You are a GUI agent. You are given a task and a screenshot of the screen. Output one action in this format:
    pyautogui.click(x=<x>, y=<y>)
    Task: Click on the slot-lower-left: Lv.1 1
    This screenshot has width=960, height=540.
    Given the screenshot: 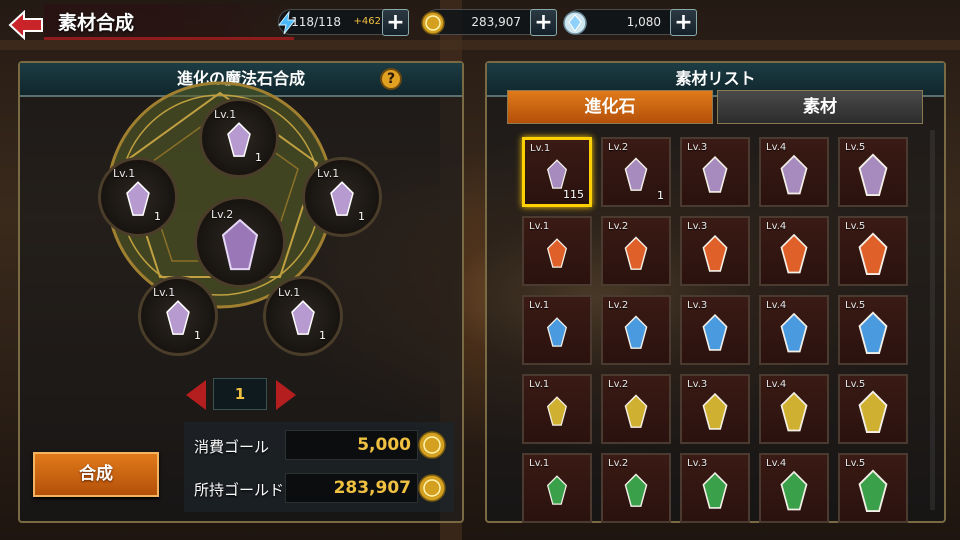 What is the action you would take?
    pyautogui.click(x=178, y=316)
    